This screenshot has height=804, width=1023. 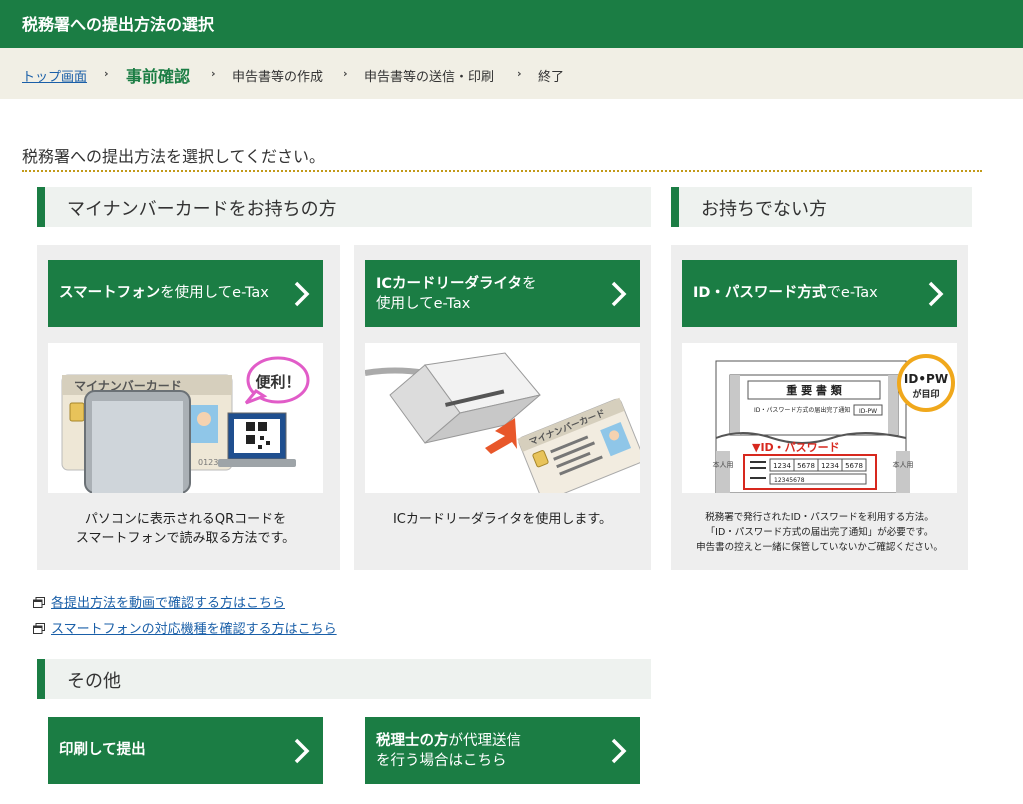 I want to click on page-title: 税務署への提出方法の選択, so click(x=118, y=24).